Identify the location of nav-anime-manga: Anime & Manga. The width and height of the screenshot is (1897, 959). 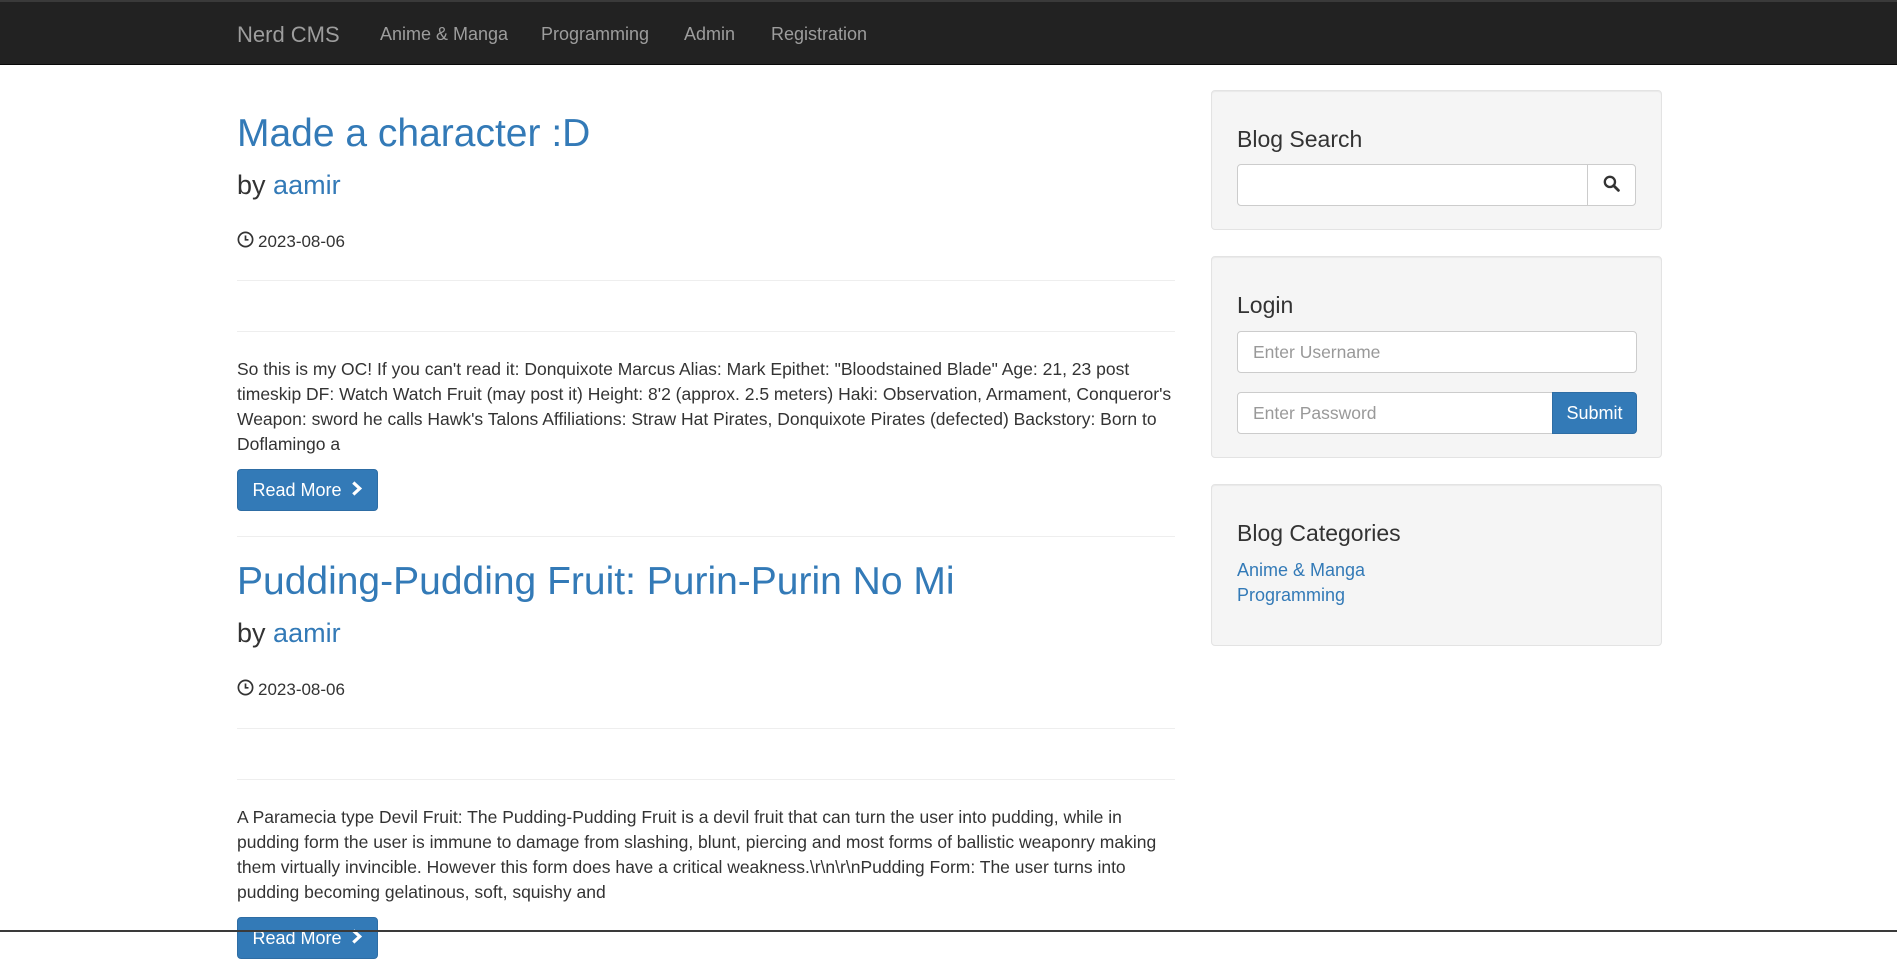
(444, 34).